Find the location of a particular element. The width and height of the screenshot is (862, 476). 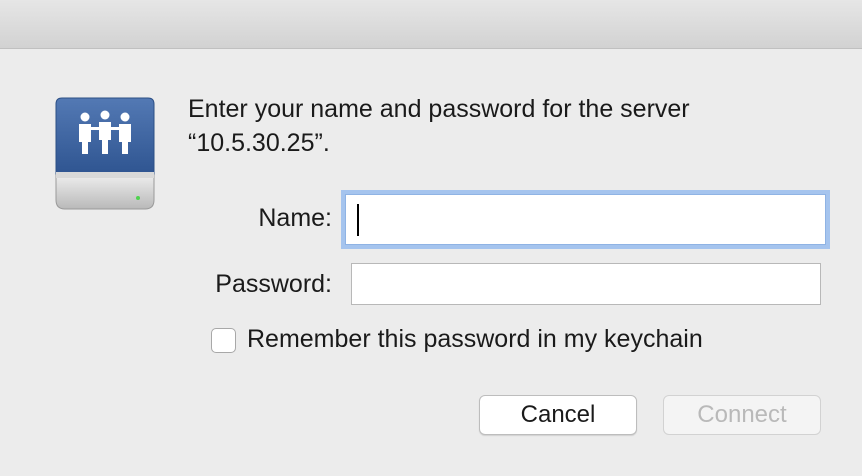

title-bar is located at coordinates (431, 24).